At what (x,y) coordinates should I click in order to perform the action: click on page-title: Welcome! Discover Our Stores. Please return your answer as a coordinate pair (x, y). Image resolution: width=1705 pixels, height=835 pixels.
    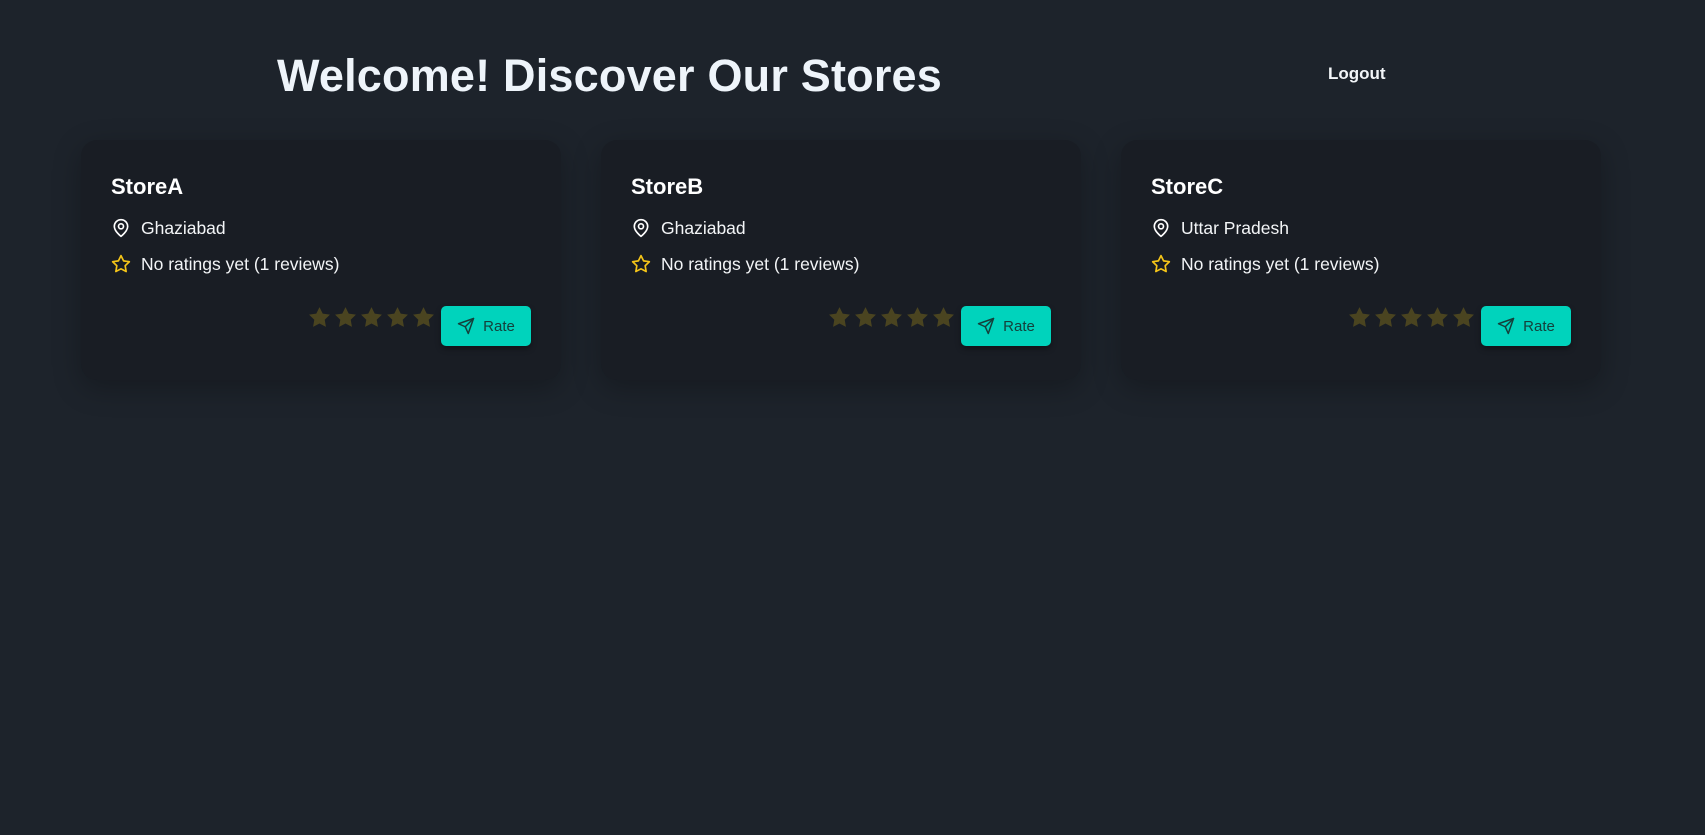
    Looking at the image, I should click on (609, 75).